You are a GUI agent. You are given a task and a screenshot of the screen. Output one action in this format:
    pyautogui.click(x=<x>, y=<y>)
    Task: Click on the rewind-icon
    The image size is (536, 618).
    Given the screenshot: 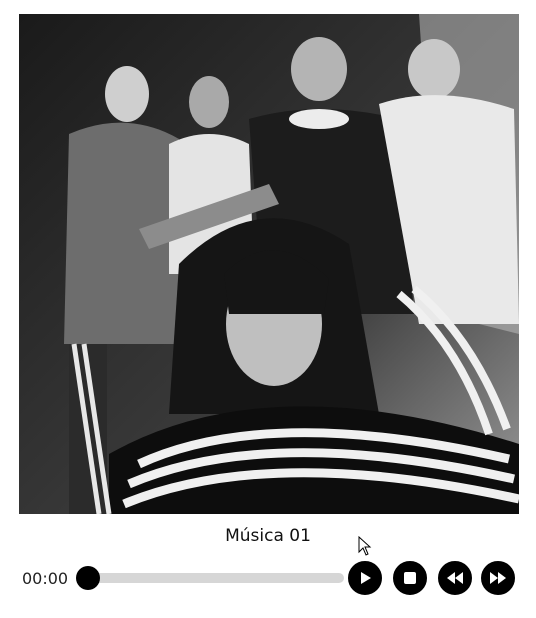 What is the action you would take?
    pyautogui.click(x=455, y=578)
    